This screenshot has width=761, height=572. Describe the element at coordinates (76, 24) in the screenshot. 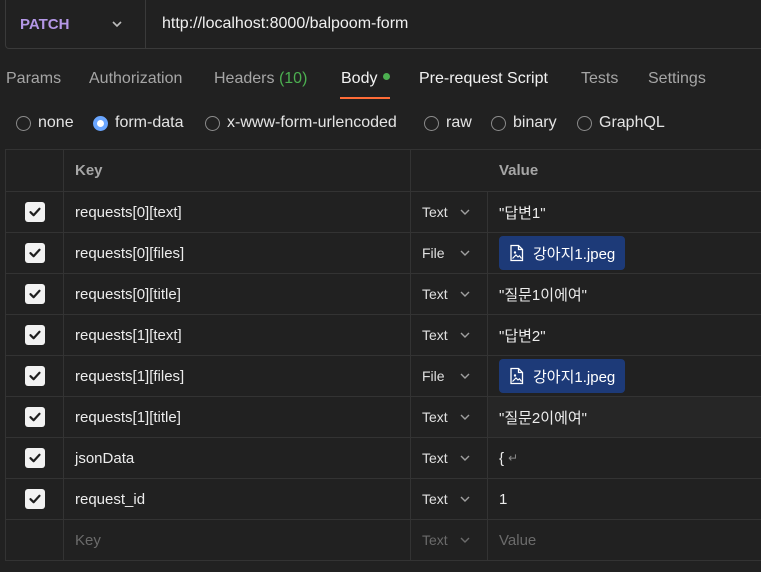

I see `method-selector: PATCH` at that location.